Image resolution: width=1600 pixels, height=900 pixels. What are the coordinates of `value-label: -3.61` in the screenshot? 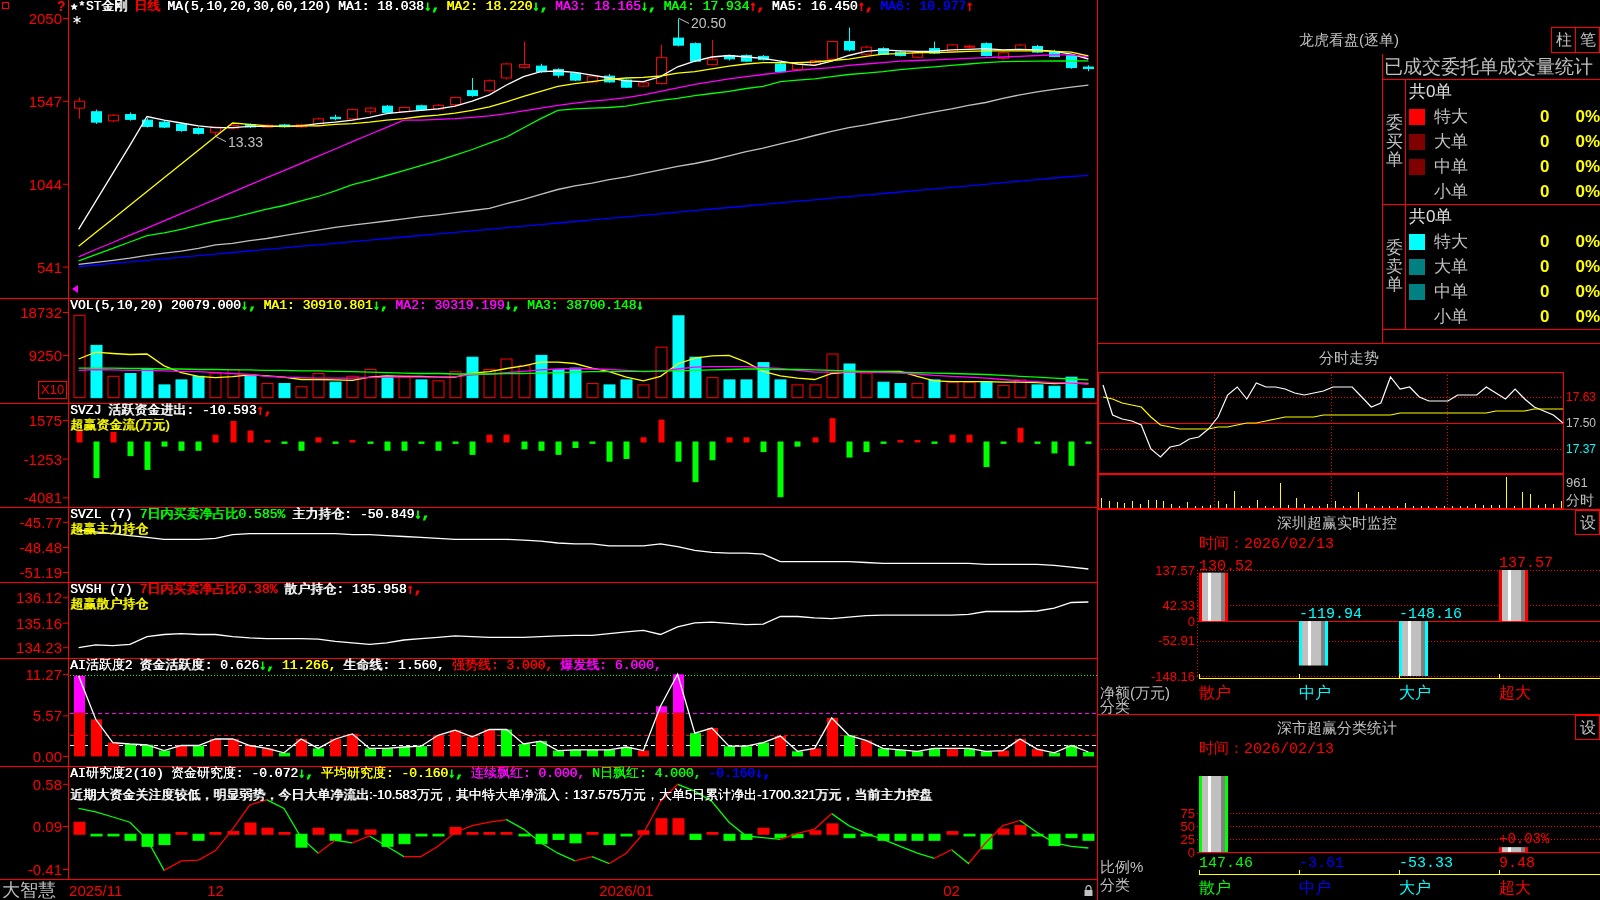 It's located at (1321, 863).